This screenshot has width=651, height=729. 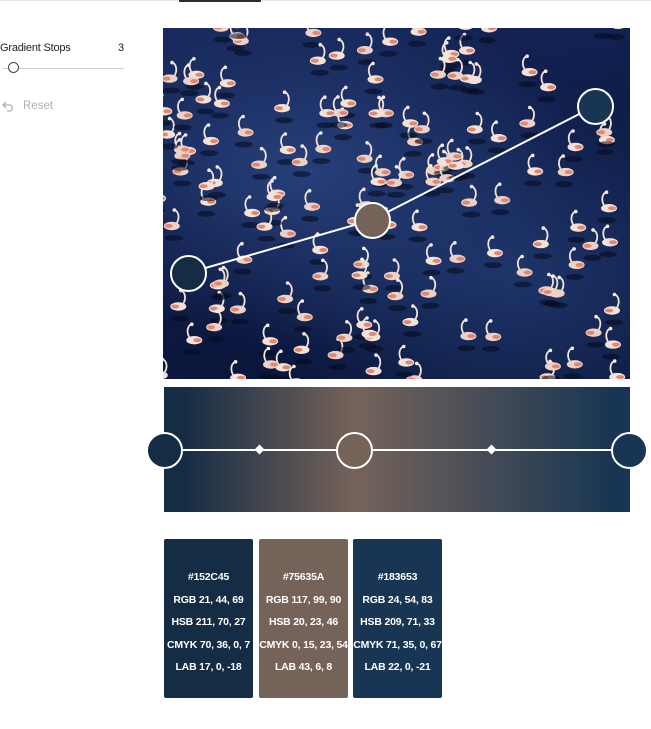 I want to click on swatch-rgb: RGB 24, 54, 83, so click(x=397, y=600).